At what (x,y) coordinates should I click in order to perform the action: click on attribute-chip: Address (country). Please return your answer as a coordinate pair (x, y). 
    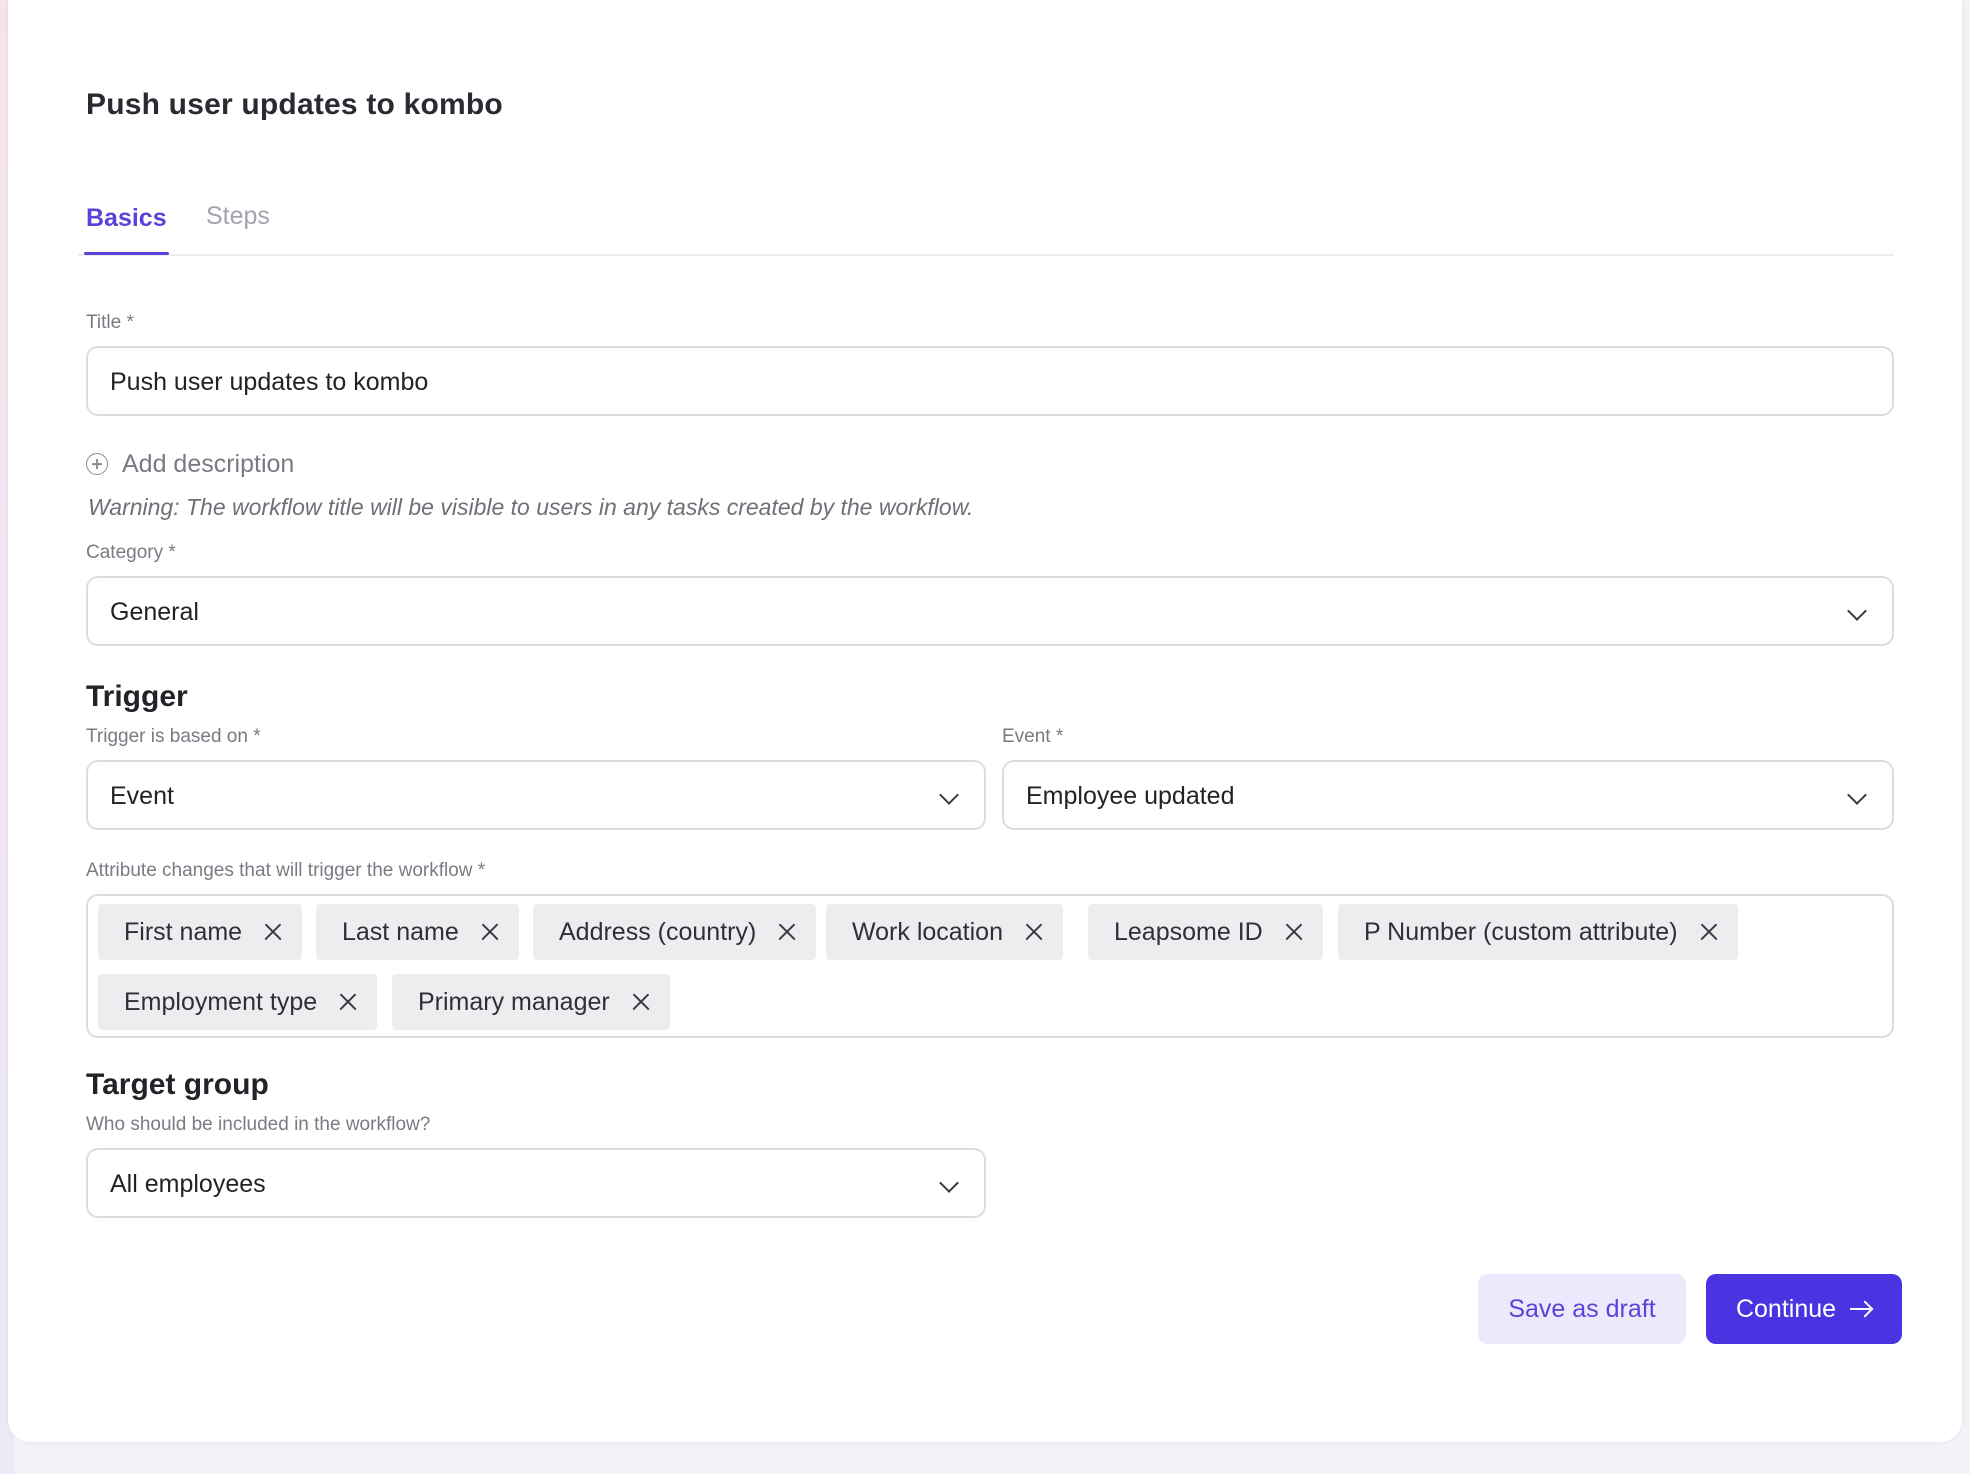
    Looking at the image, I should click on (675, 932).